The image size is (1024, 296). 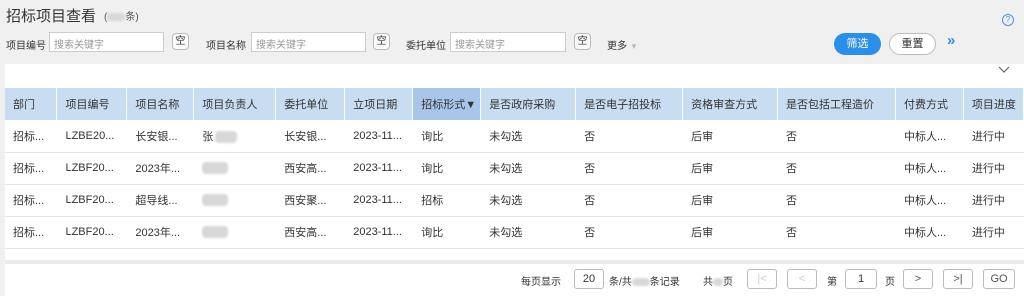 I want to click on record-count: (条), so click(x=121, y=15).